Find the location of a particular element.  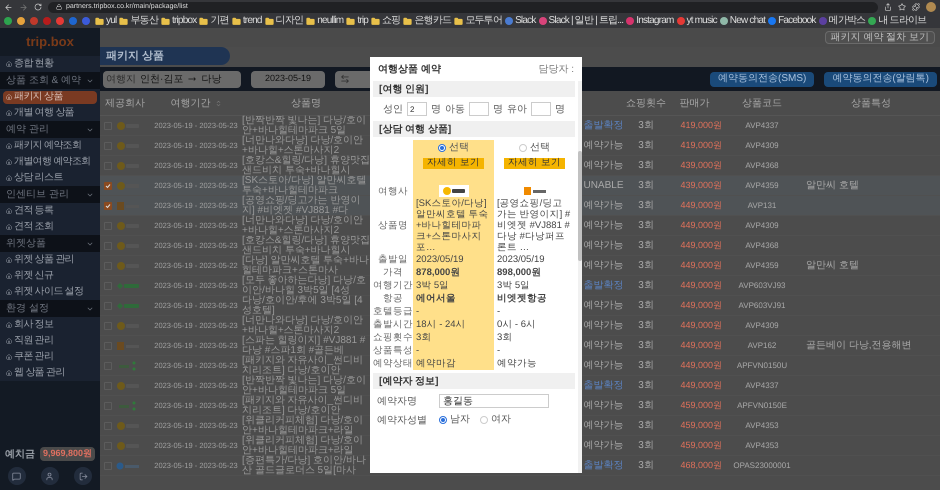

sidebar-item: 패키지 상품 is located at coordinates (50, 97).